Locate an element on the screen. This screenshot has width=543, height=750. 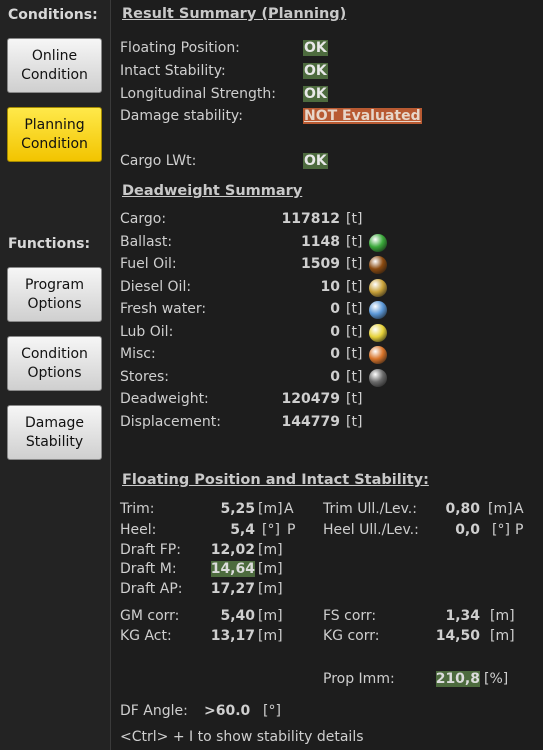
cargo-unit: [t] is located at coordinates (354, 219).